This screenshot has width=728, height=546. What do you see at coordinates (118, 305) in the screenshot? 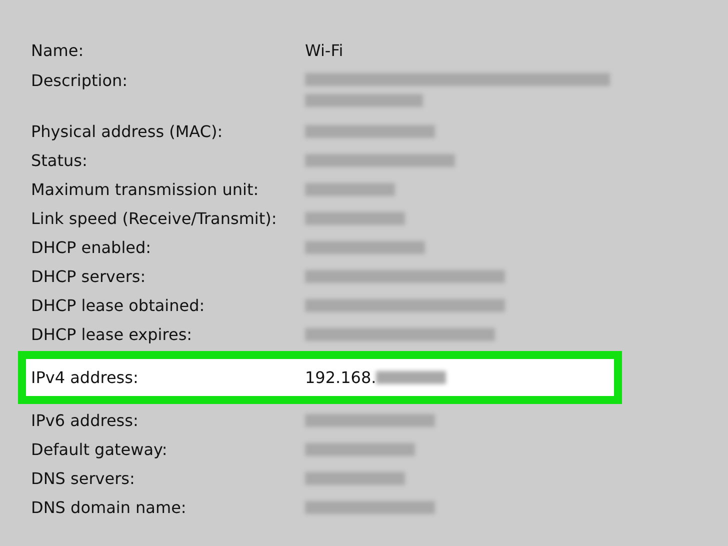
I see `property-label: DHCP lease obtained:` at bounding box center [118, 305].